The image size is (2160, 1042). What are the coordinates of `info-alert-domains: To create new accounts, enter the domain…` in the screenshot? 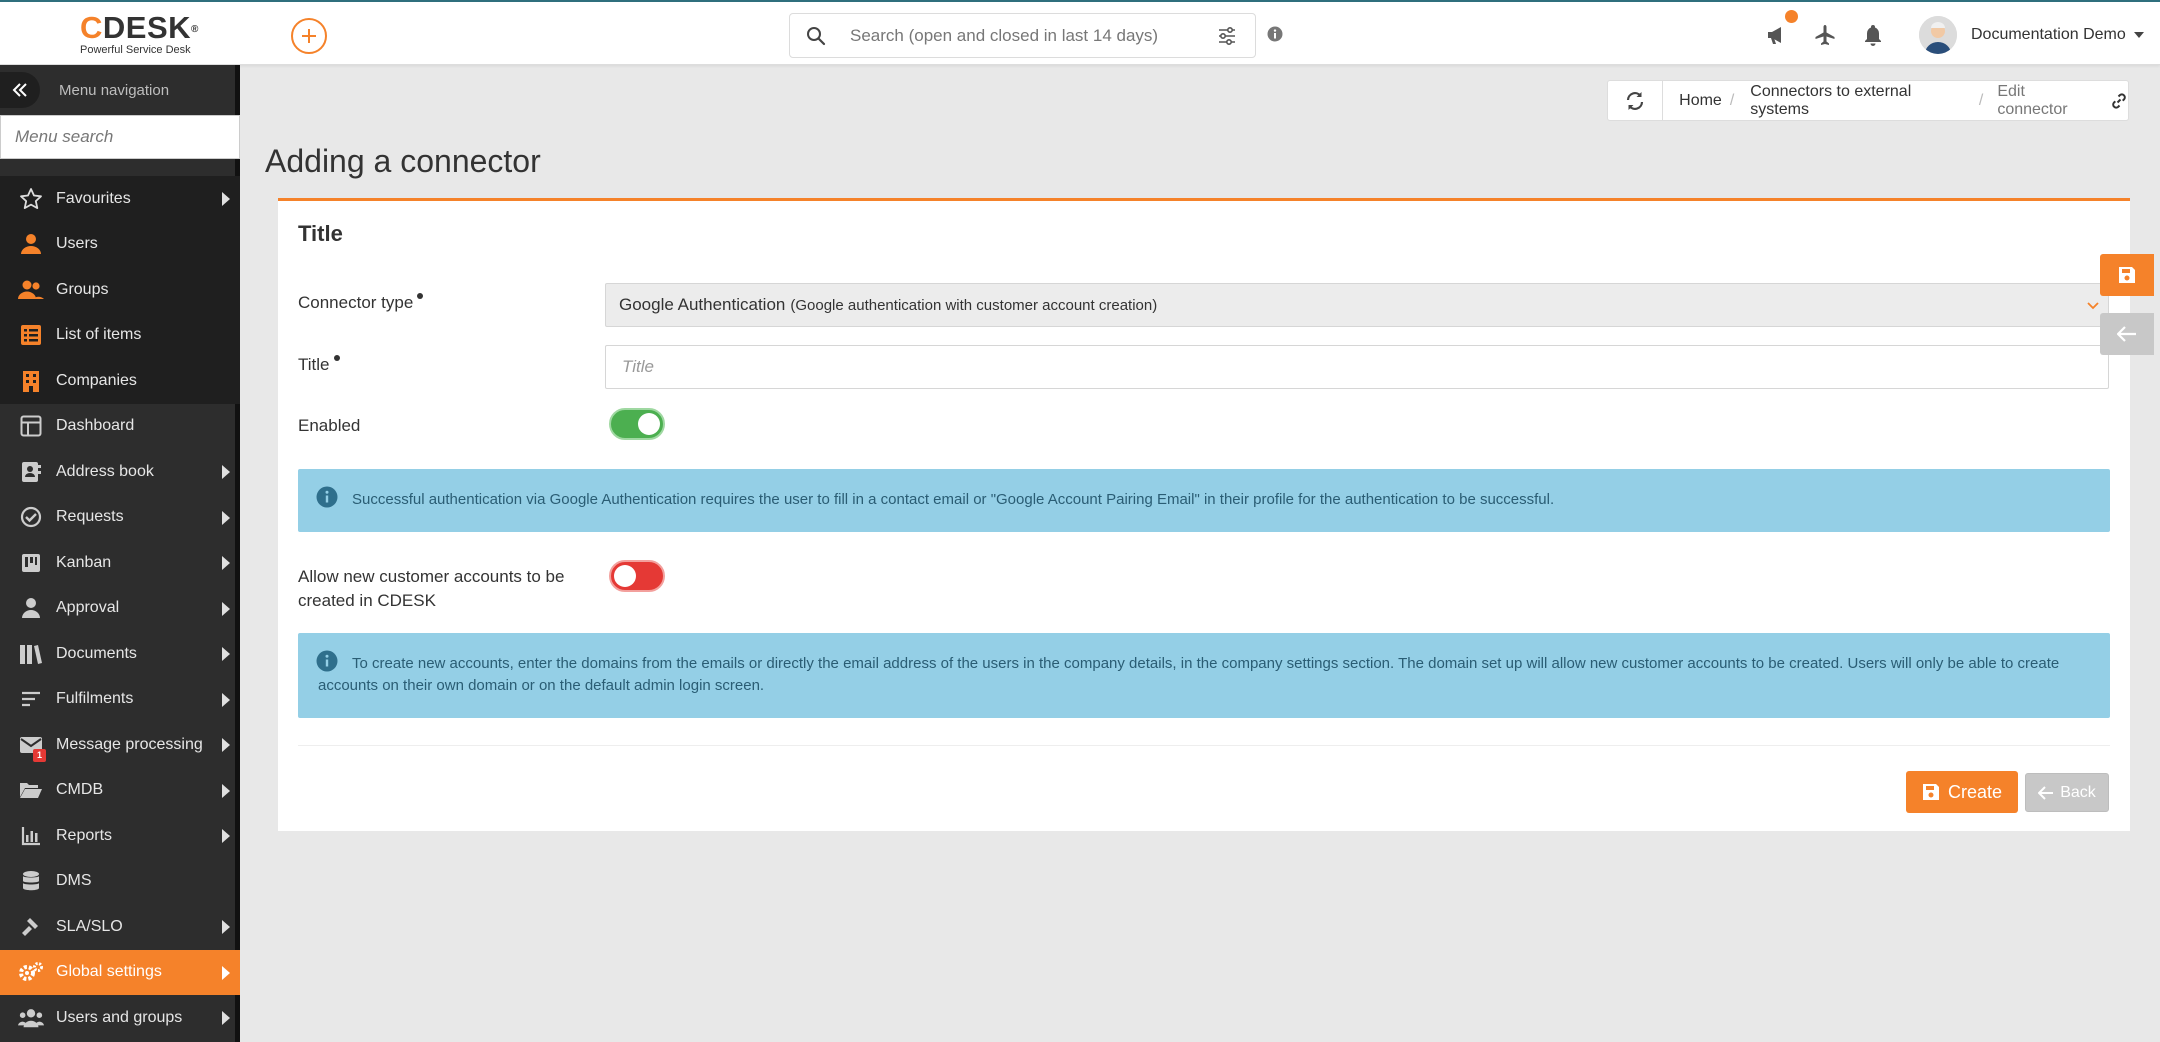 It's located at (1204, 675).